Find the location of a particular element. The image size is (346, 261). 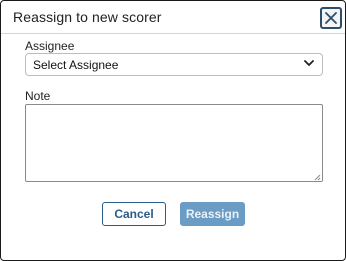

resize-grip-icon is located at coordinates (317, 177).